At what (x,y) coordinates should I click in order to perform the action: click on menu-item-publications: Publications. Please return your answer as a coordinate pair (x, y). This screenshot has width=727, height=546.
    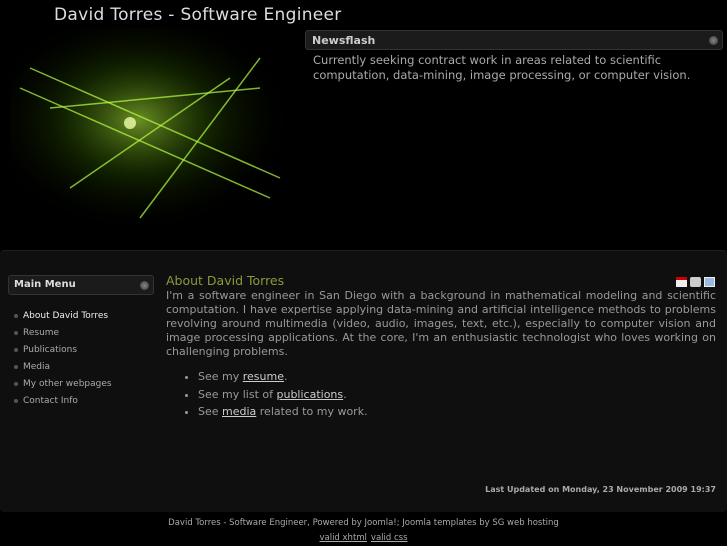
    Looking at the image, I should click on (63, 349).